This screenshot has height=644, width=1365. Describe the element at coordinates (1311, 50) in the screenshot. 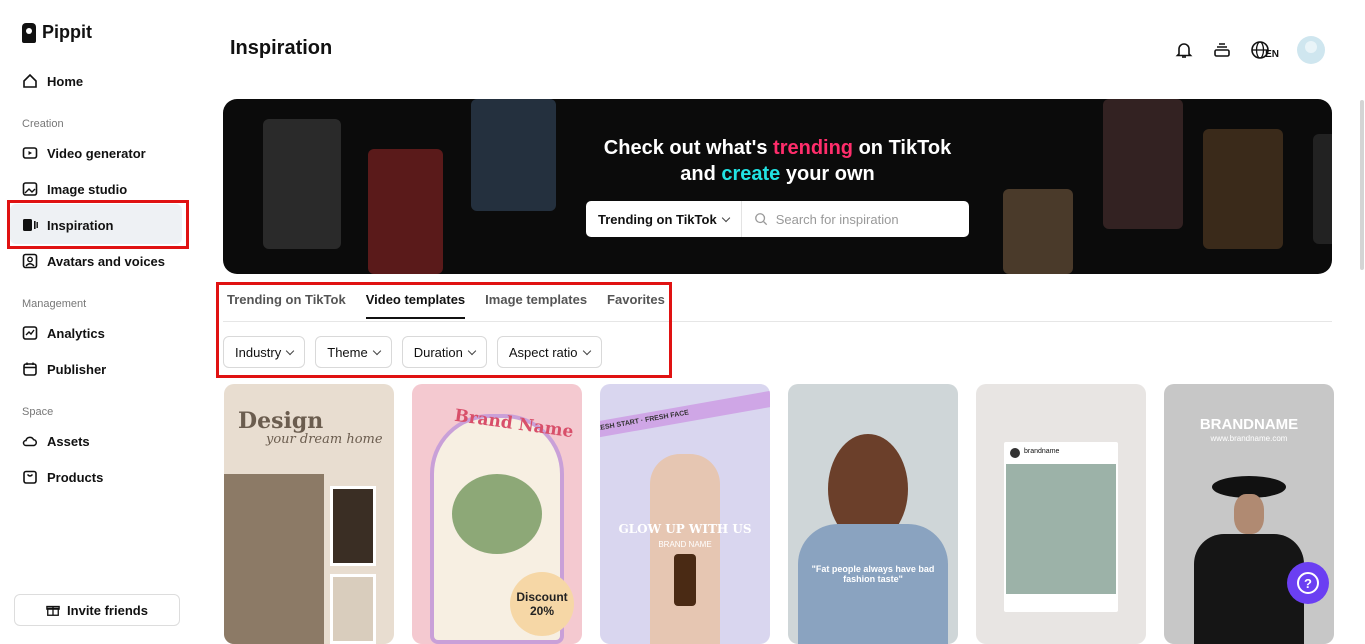

I see `user-avatar` at that location.